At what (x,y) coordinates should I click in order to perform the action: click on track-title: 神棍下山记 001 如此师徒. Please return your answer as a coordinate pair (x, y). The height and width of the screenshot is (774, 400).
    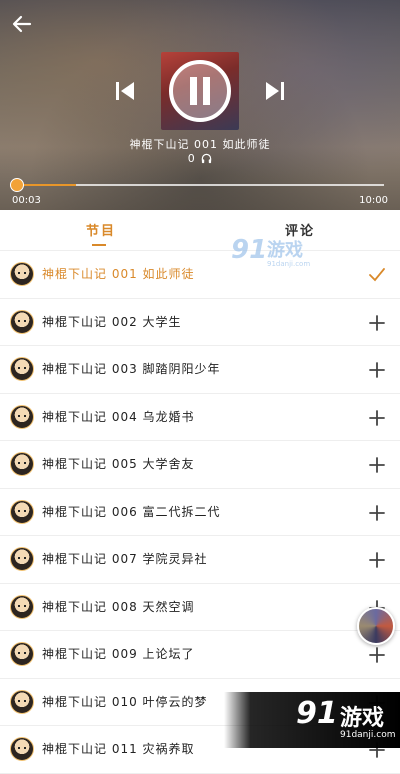
    Looking at the image, I should click on (200, 144).